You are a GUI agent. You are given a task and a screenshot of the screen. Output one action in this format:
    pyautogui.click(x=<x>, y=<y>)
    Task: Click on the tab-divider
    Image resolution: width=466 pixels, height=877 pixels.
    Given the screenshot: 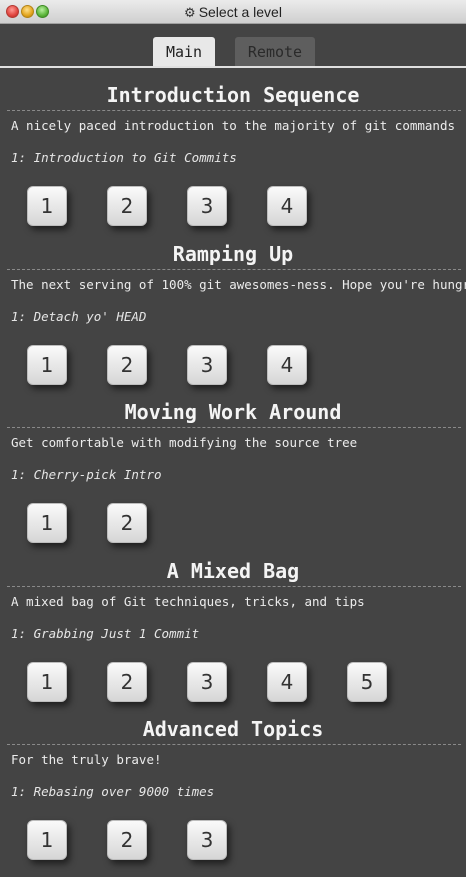 What is the action you would take?
    pyautogui.click(x=233, y=67)
    